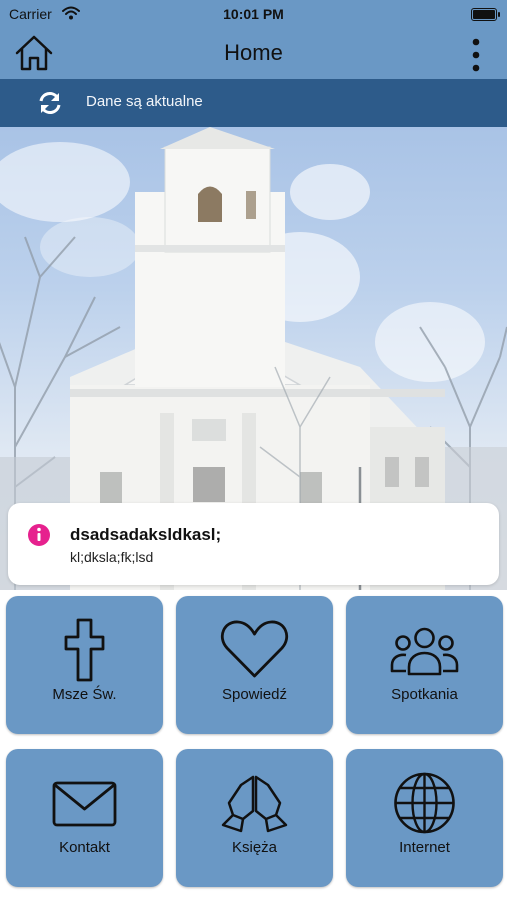 Image resolution: width=507 pixels, height=900 pixels. Describe the element at coordinates (84, 650) in the screenshot. I see `cross-icon` at that location.